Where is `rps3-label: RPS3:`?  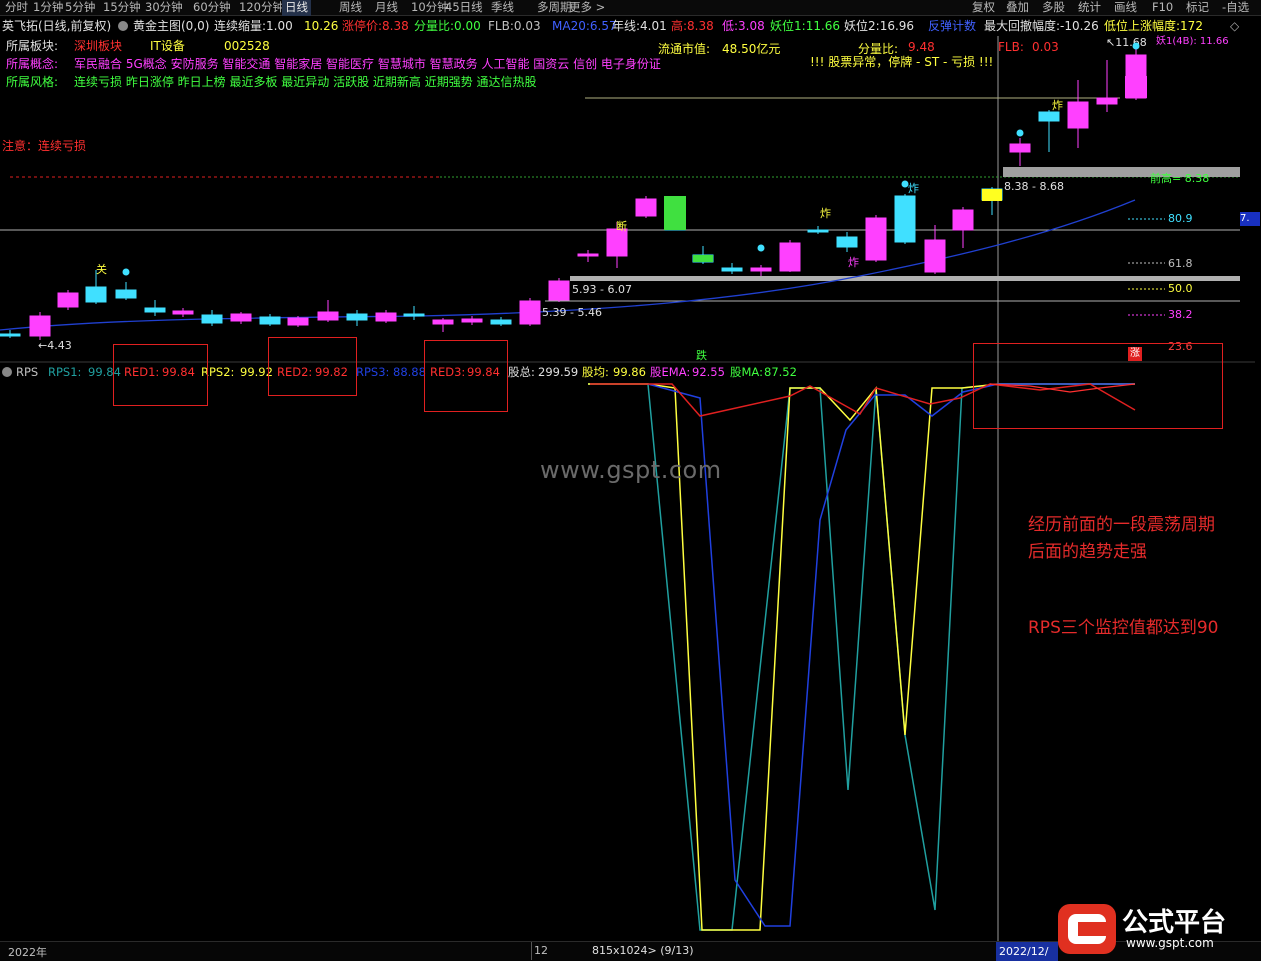
rps3-label: RPS3: is located at coordinates (373, 372).